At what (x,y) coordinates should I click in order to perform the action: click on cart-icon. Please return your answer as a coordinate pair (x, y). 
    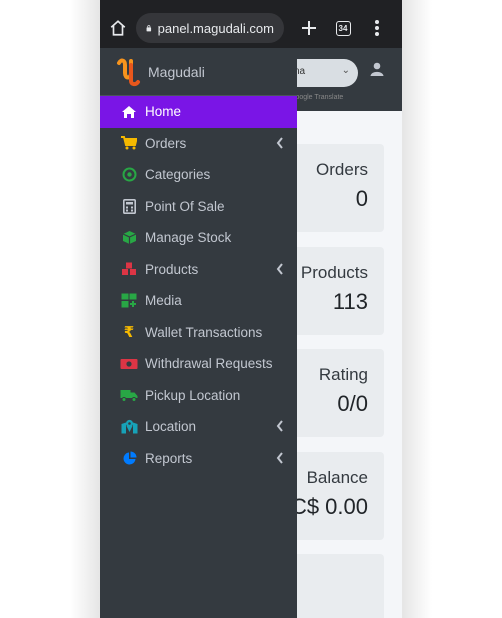
    Looking at the image, I should click on (129, 143).